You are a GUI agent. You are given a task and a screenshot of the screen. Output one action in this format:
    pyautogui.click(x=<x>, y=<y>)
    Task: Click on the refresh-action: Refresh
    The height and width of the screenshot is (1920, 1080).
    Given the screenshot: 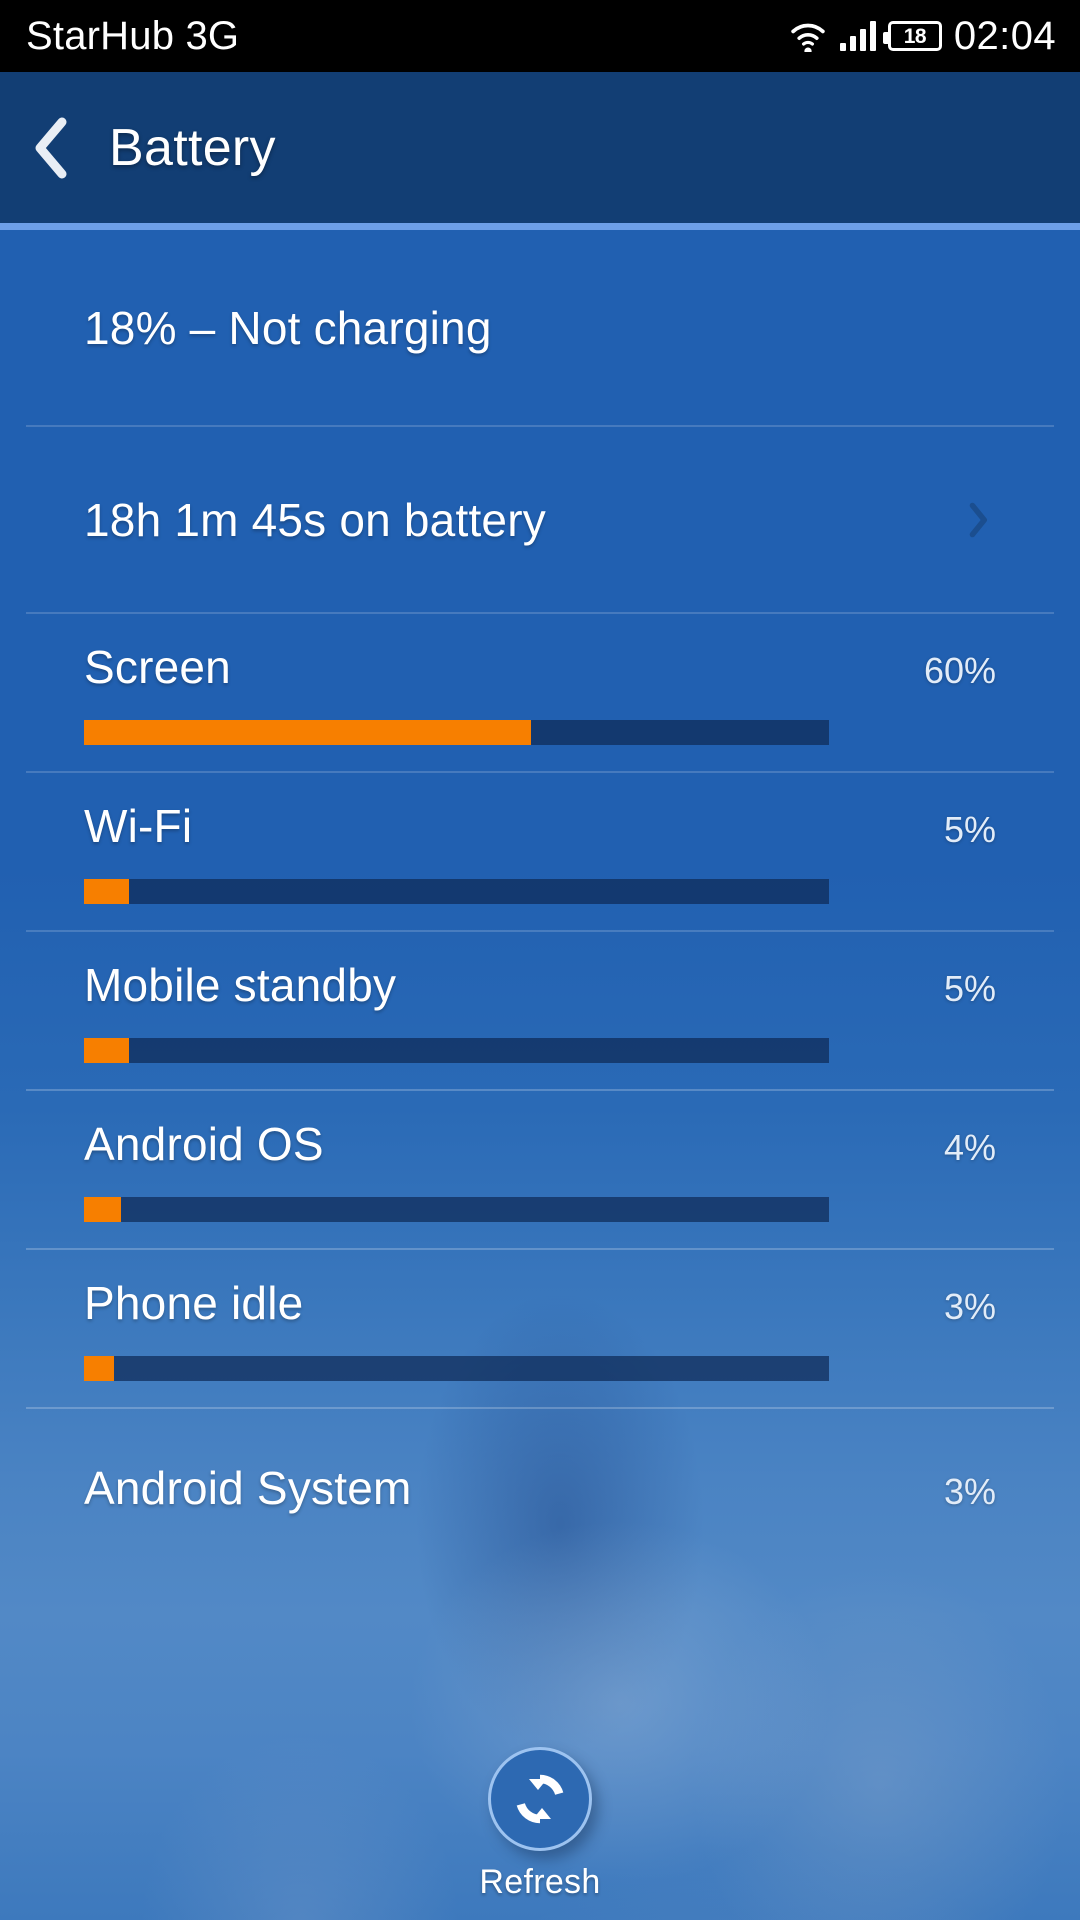 What is the action you would take?
    pyautogui.click(x=540, y=1824)
    